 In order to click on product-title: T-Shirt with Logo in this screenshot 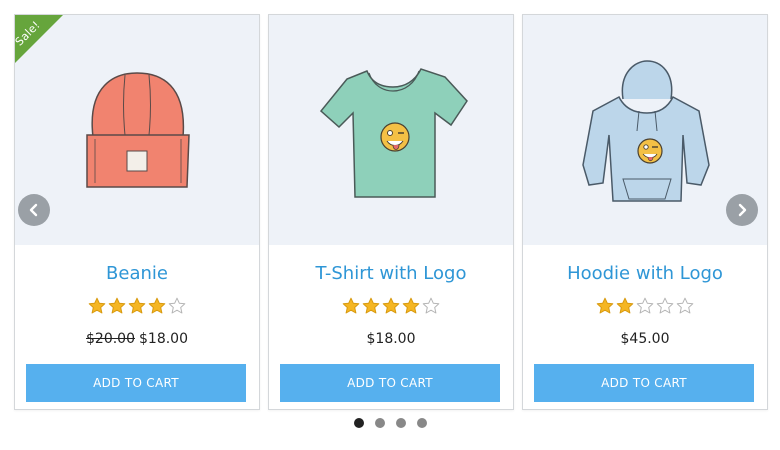, I will do `click(391, 274)`.